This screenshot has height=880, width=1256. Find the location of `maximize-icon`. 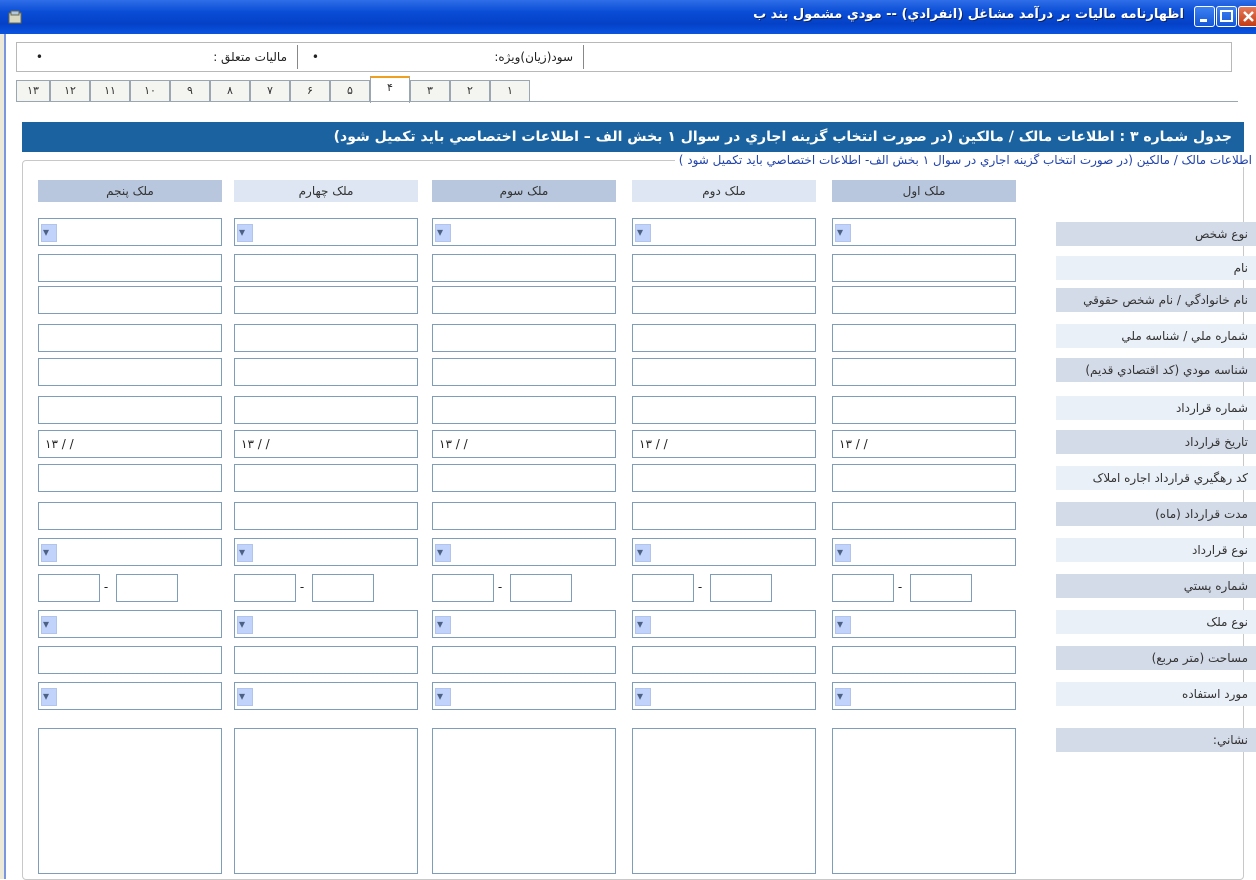

maximize-icon is located at coordinates (1226, 16).